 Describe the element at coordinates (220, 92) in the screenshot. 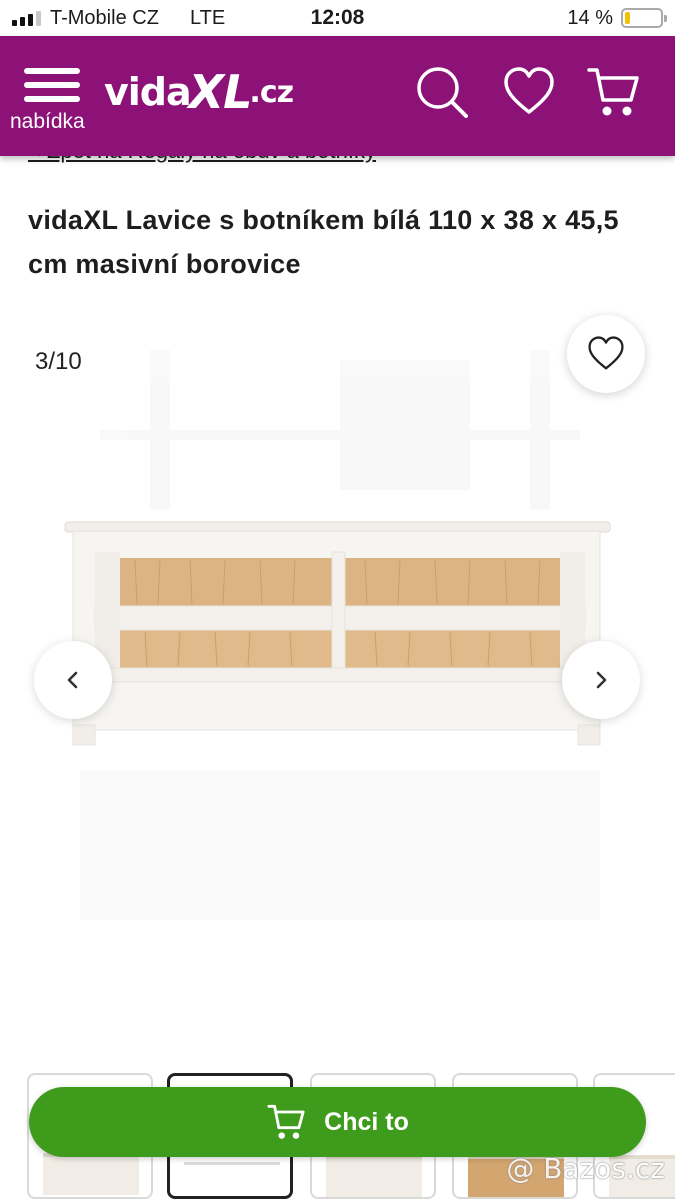

I see `logo-xl: XL` at that location.